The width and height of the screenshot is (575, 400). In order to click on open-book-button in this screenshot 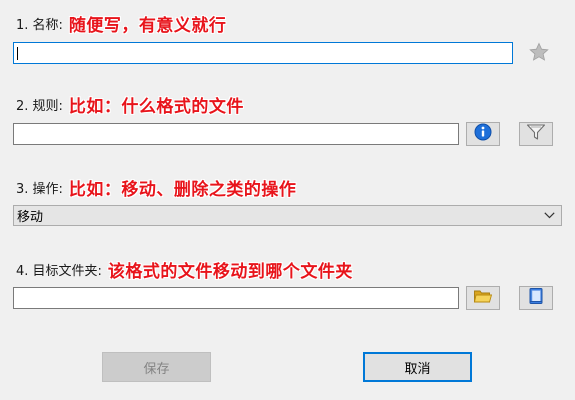, I will do `click(536, 298)`.